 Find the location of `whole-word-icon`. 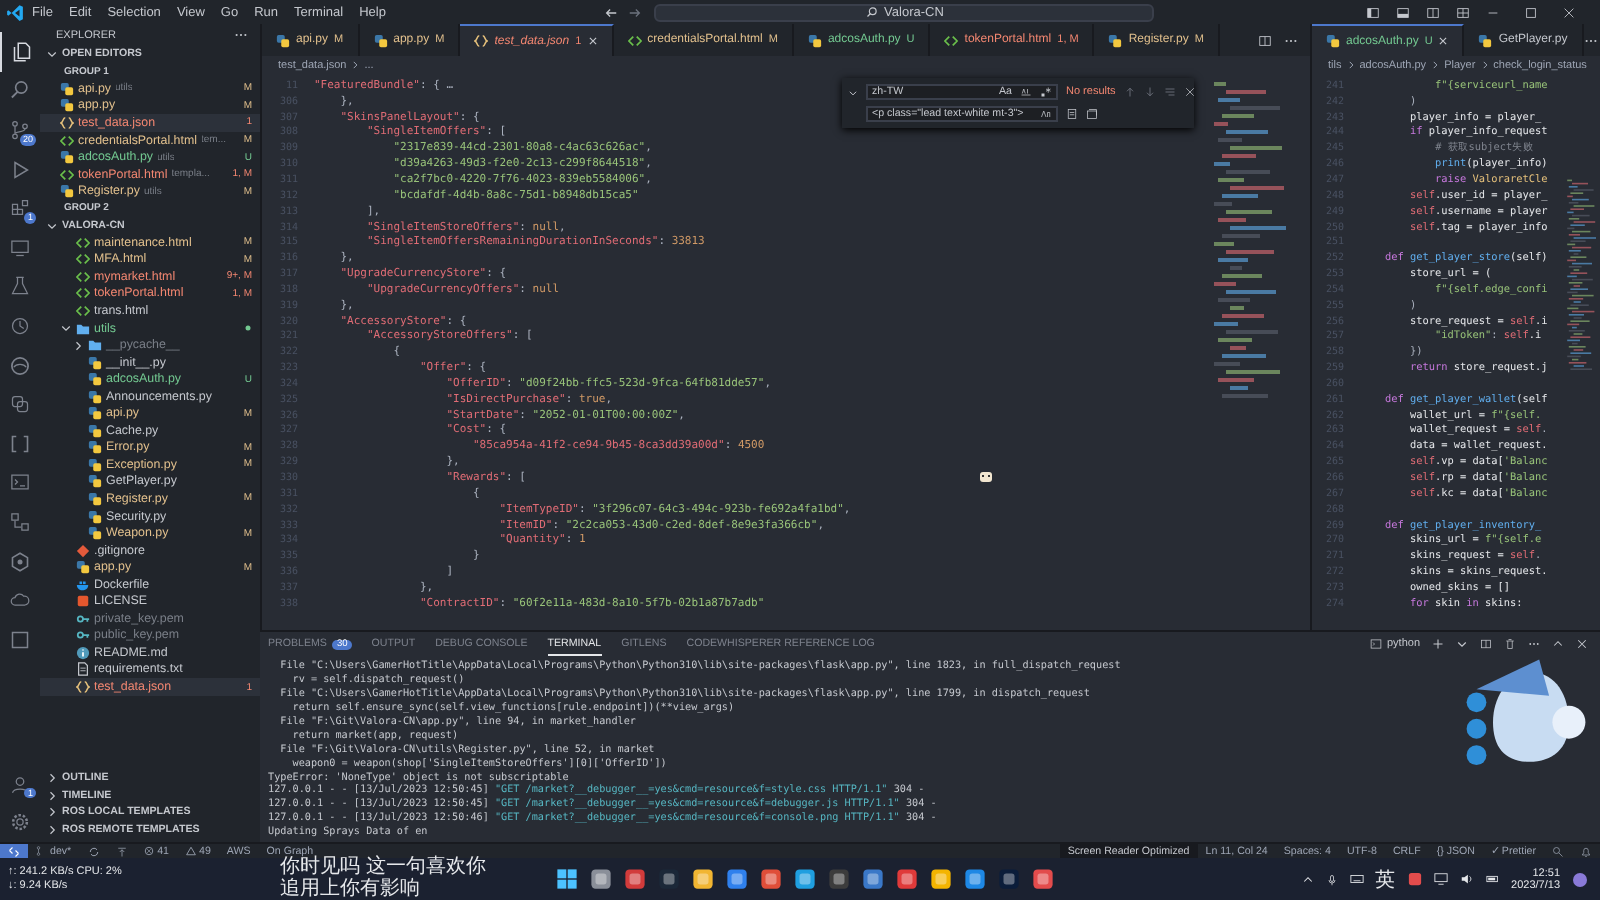

whole-word-icon is located at coordinates (1026, 92).